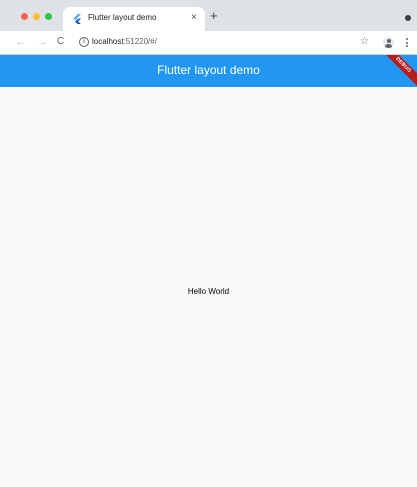 This screenshot has width=417, height=487. What do you see at coordinates (77, 19) in the screenshot?
I see `flutter-icon` at bounding box center [77, 19].